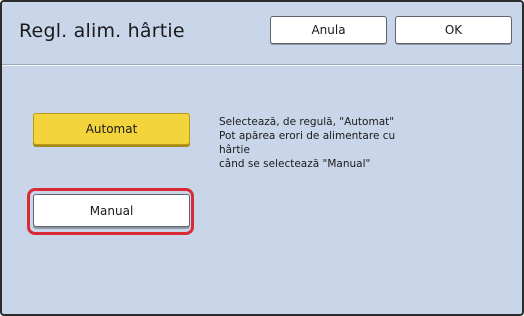 This screenshot has height=316, width=524. Describe the element at coordinates (307, 136) in the screenshot. I see `help-text-line: Pot apărea erori de alimentare cu` at that location.